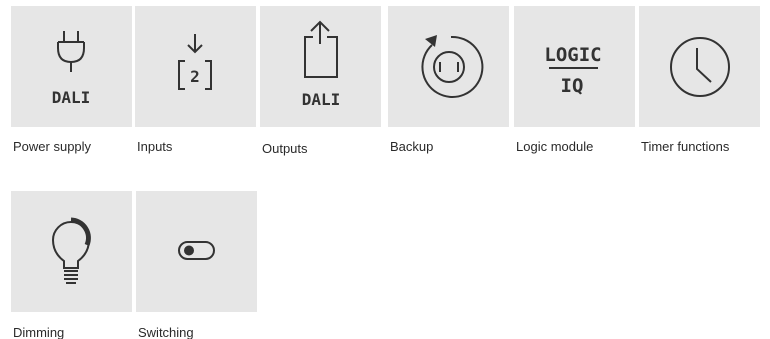 This screenshot has width=770, height=339. I want to click on output-arrow-icon: DALI, so click(321, 64).